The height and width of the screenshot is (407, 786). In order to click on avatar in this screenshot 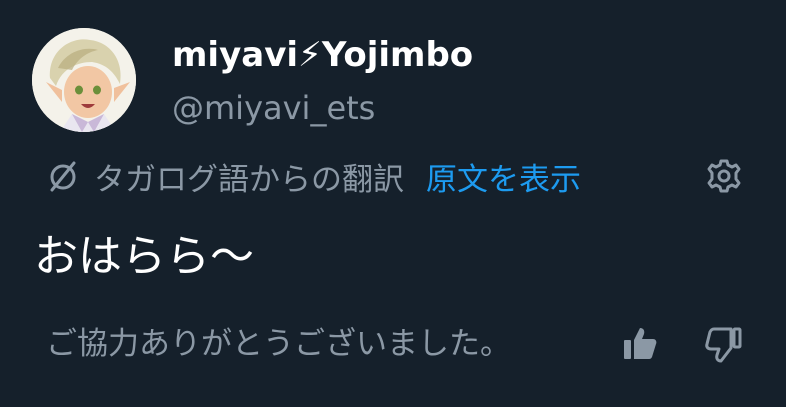, I will do `click(84, 80)`.